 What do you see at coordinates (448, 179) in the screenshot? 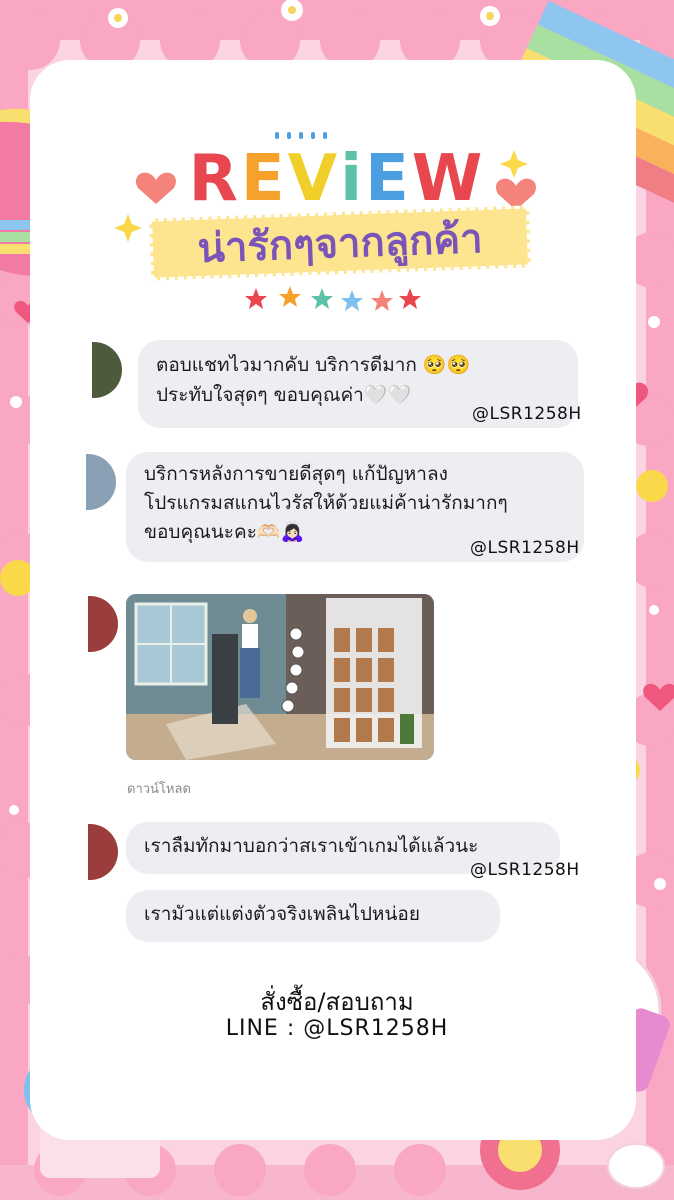
I see `title-letter: W` at bounding box center [448, 179].